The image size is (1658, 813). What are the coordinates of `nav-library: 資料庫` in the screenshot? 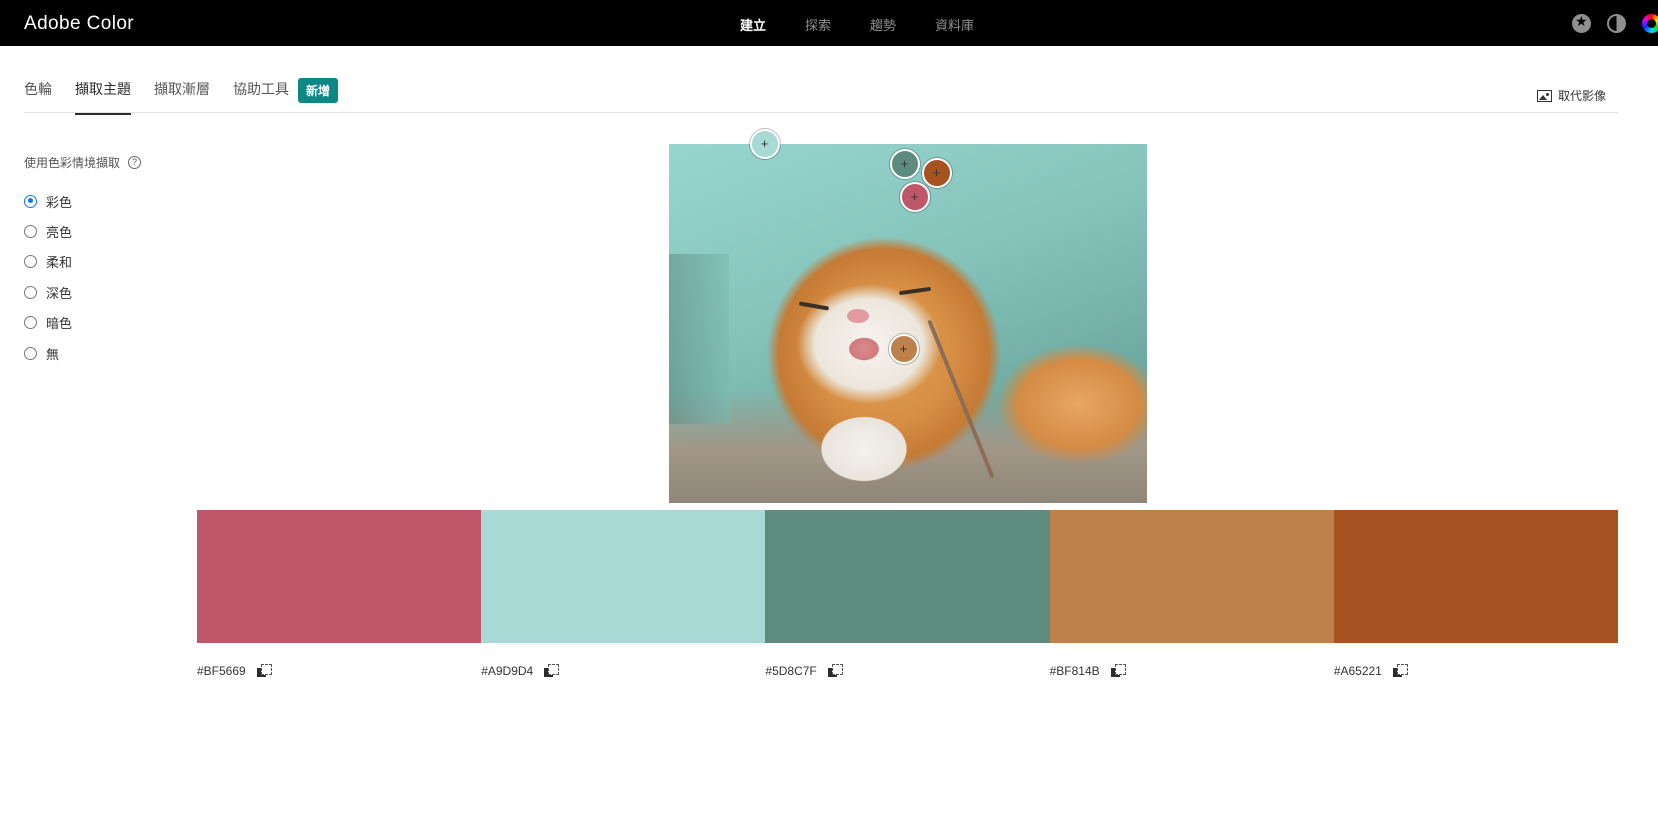 It's located at (954, 24).